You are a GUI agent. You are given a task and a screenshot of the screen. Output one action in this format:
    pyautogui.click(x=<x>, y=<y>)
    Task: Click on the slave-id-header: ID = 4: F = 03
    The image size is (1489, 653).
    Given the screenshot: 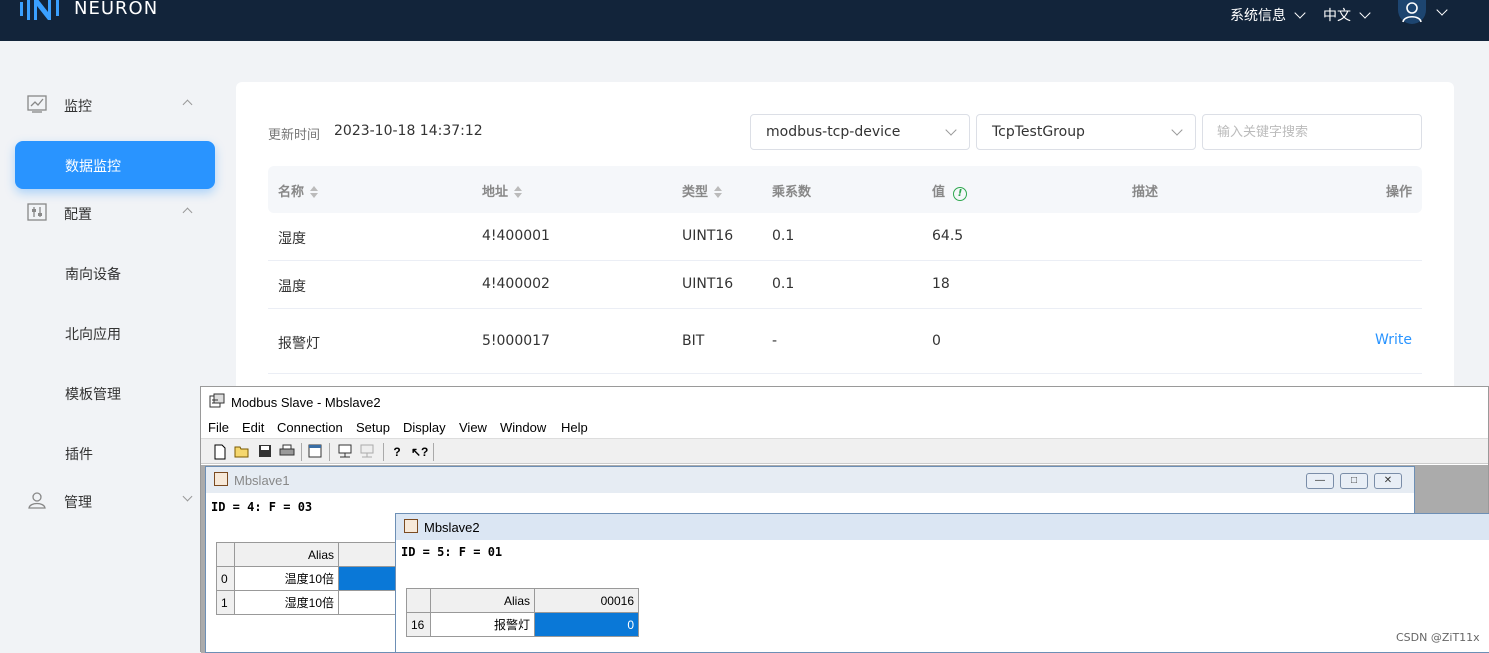 What is the action you would take?
    pyautogui.click(x=262, y=507)
    